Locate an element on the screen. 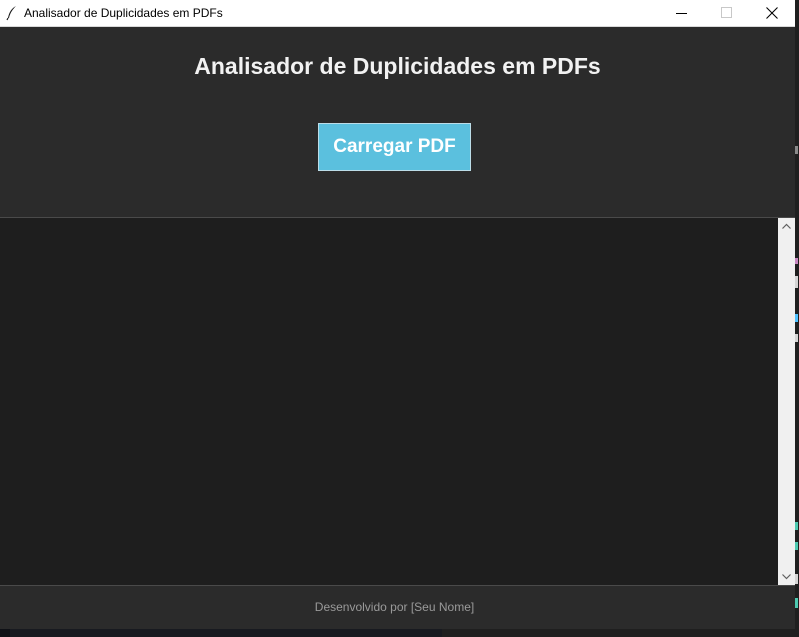  maximize-icon is located at coordinates (726, 12).